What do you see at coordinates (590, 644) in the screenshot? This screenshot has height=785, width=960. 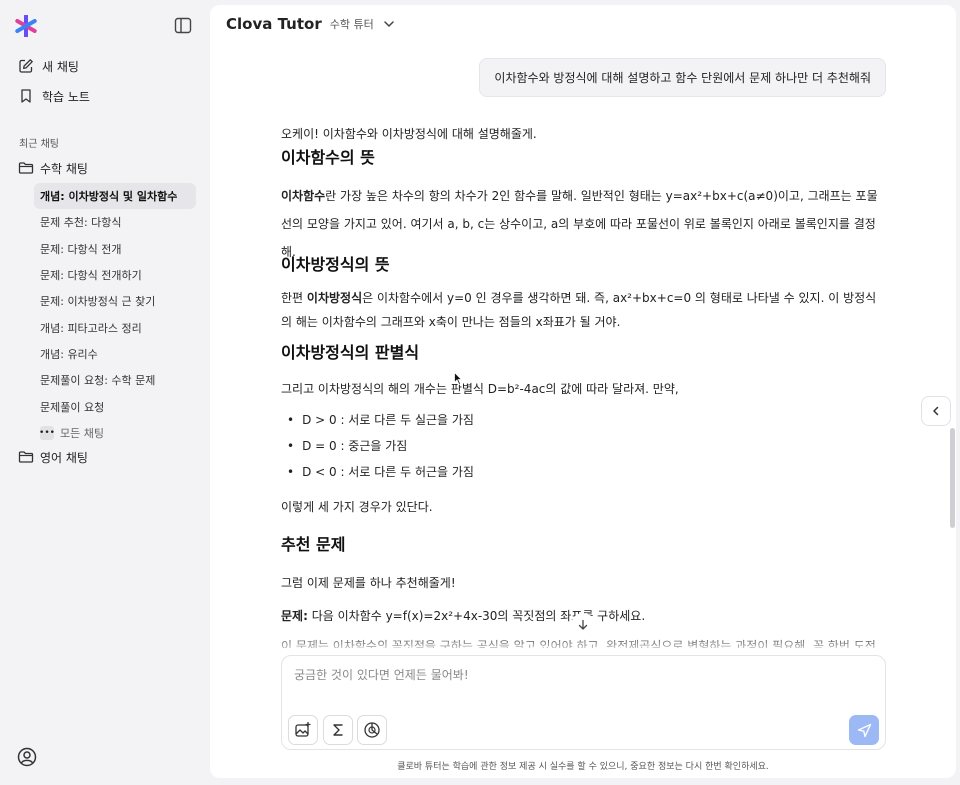 I see `content-fade` at bounding box center [590, 644].